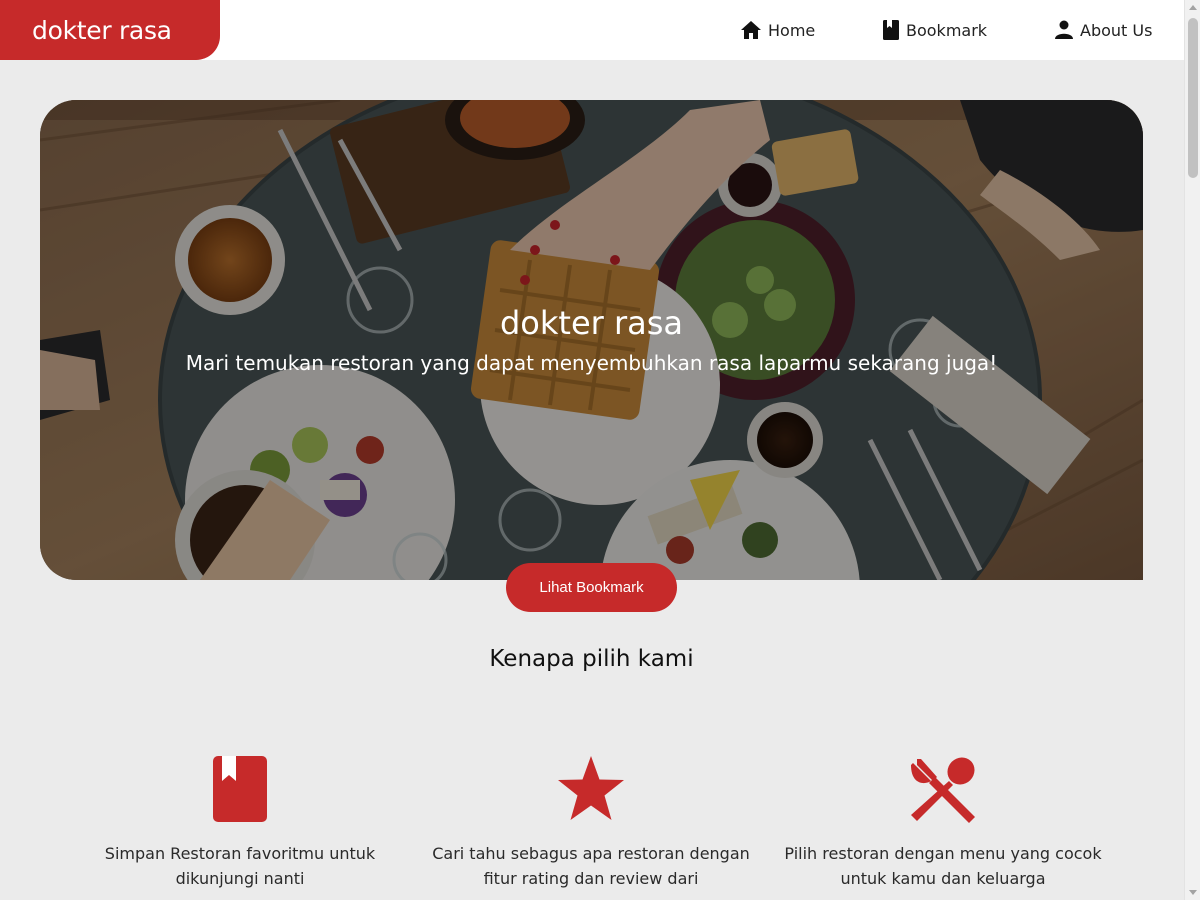 The image size is (1200, 900). What do you see at coordinates (1192, 450) in the screenshot?
I see `page-scrollbar` at bounding box center [1192, 450].